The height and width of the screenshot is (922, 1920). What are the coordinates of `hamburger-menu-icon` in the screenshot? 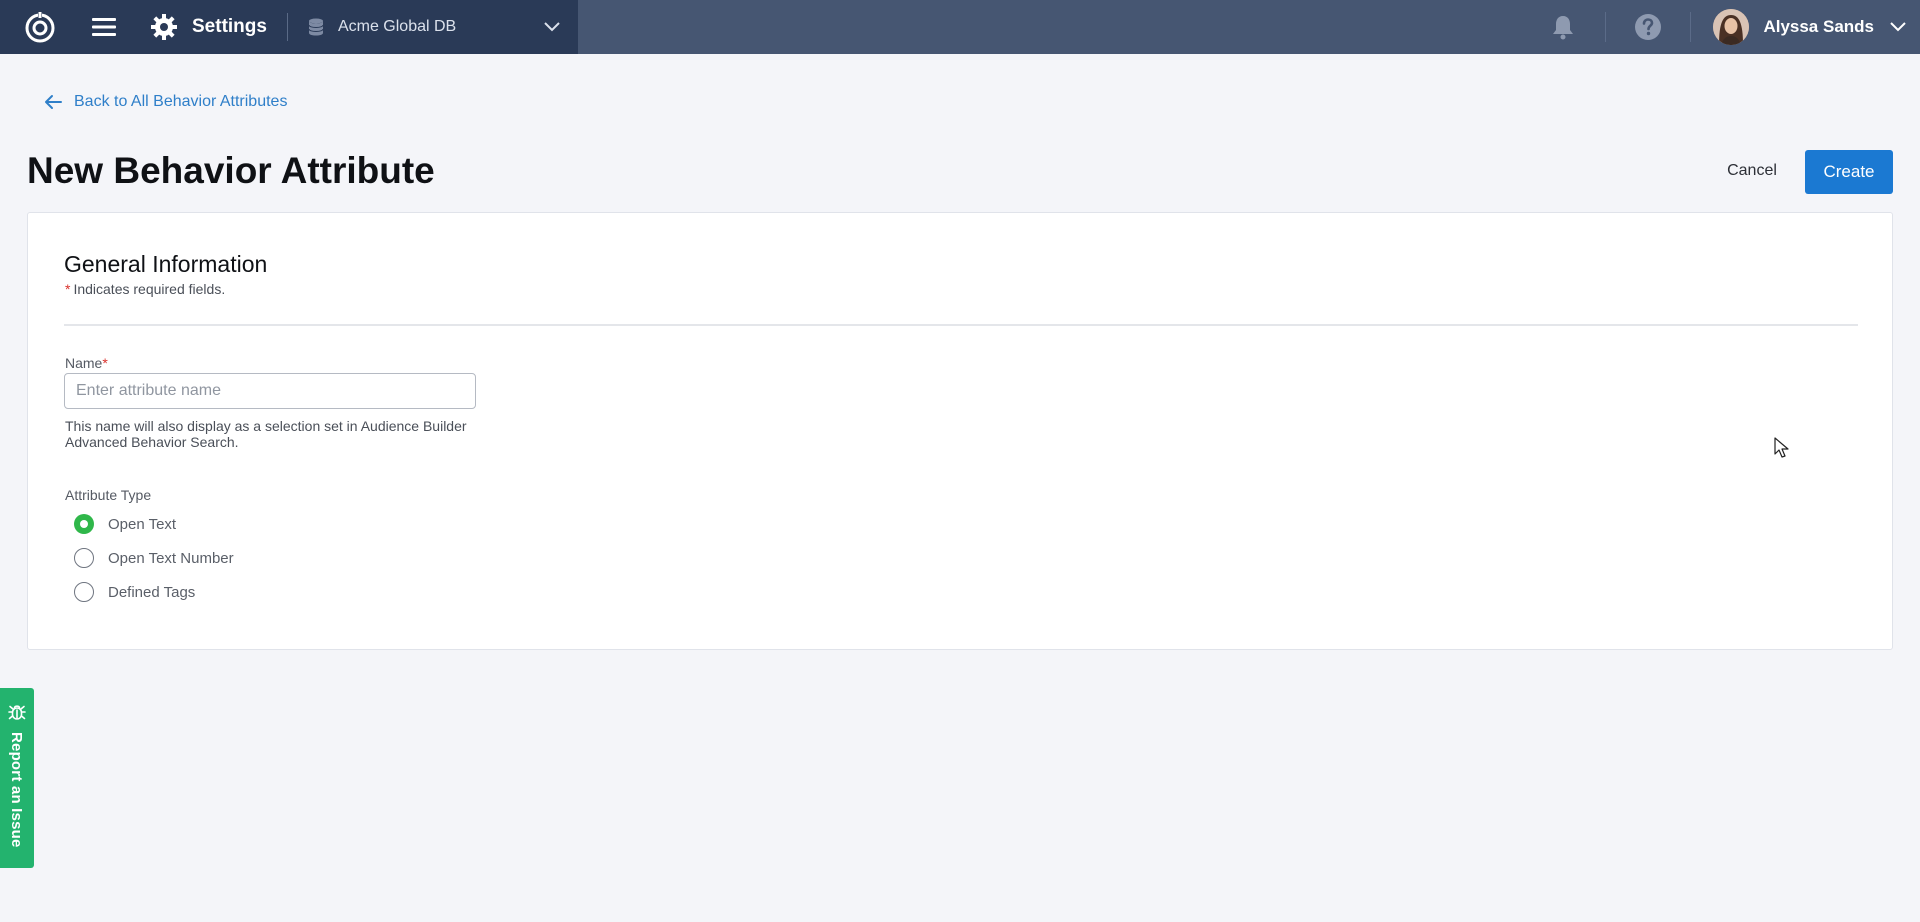 It's located at (104, 27).